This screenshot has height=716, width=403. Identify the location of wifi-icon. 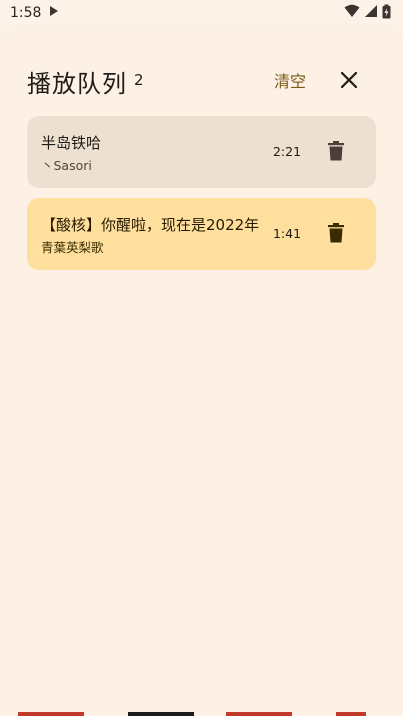
(352, 13).